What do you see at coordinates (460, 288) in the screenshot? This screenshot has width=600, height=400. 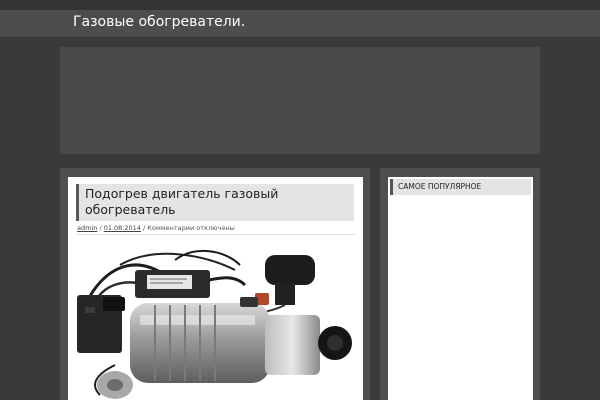 I see `popular-widget: САМОЕ ПОПУЛЯРНОЕ` at bounding box center [460, 288].